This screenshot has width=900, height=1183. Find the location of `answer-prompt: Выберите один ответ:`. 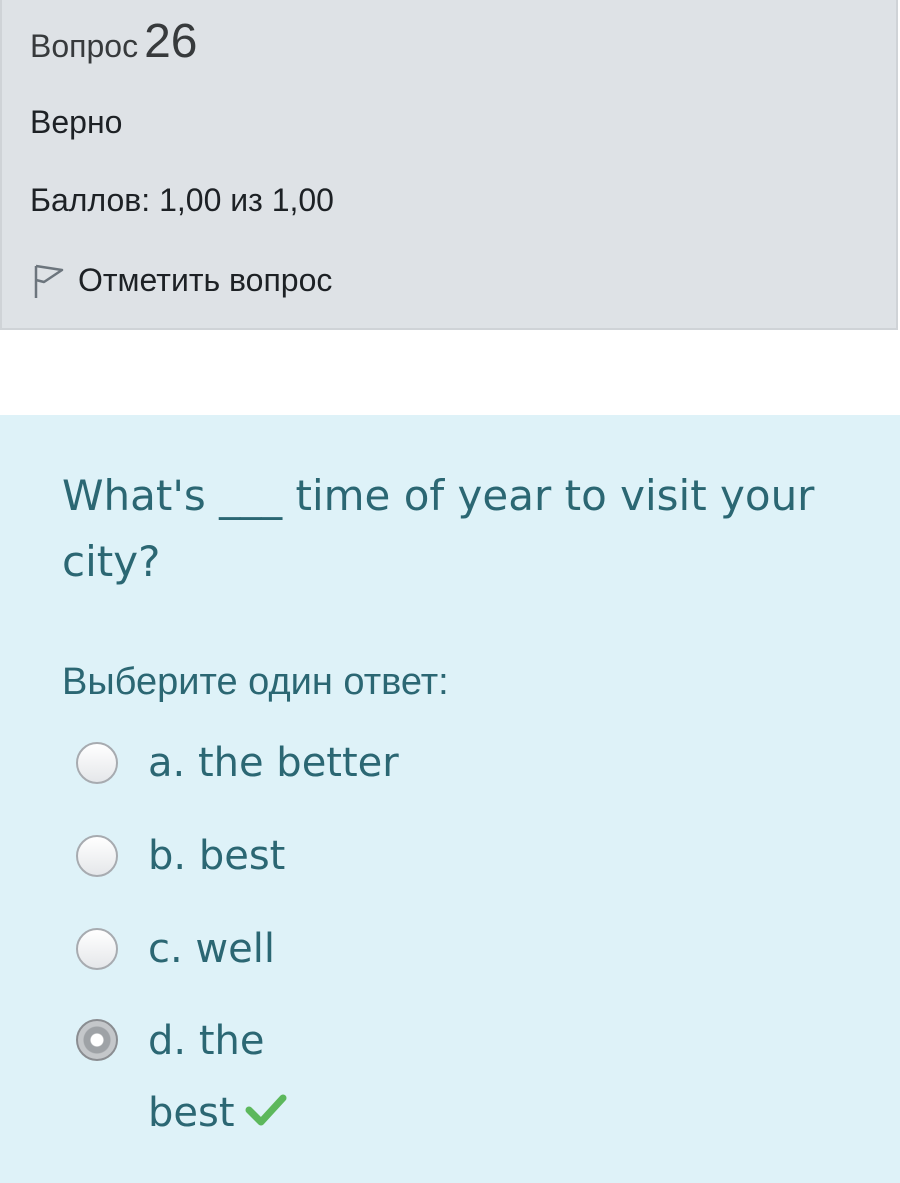

answer-prompt: Выберите один ответ: is located at coordinates (255, 682).